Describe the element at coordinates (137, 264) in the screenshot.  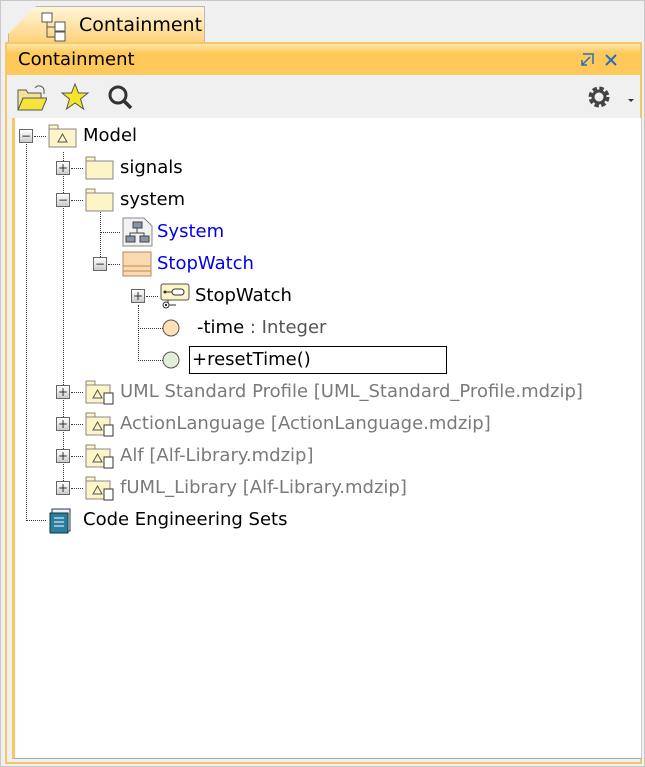
I see `class-icon` at that location.